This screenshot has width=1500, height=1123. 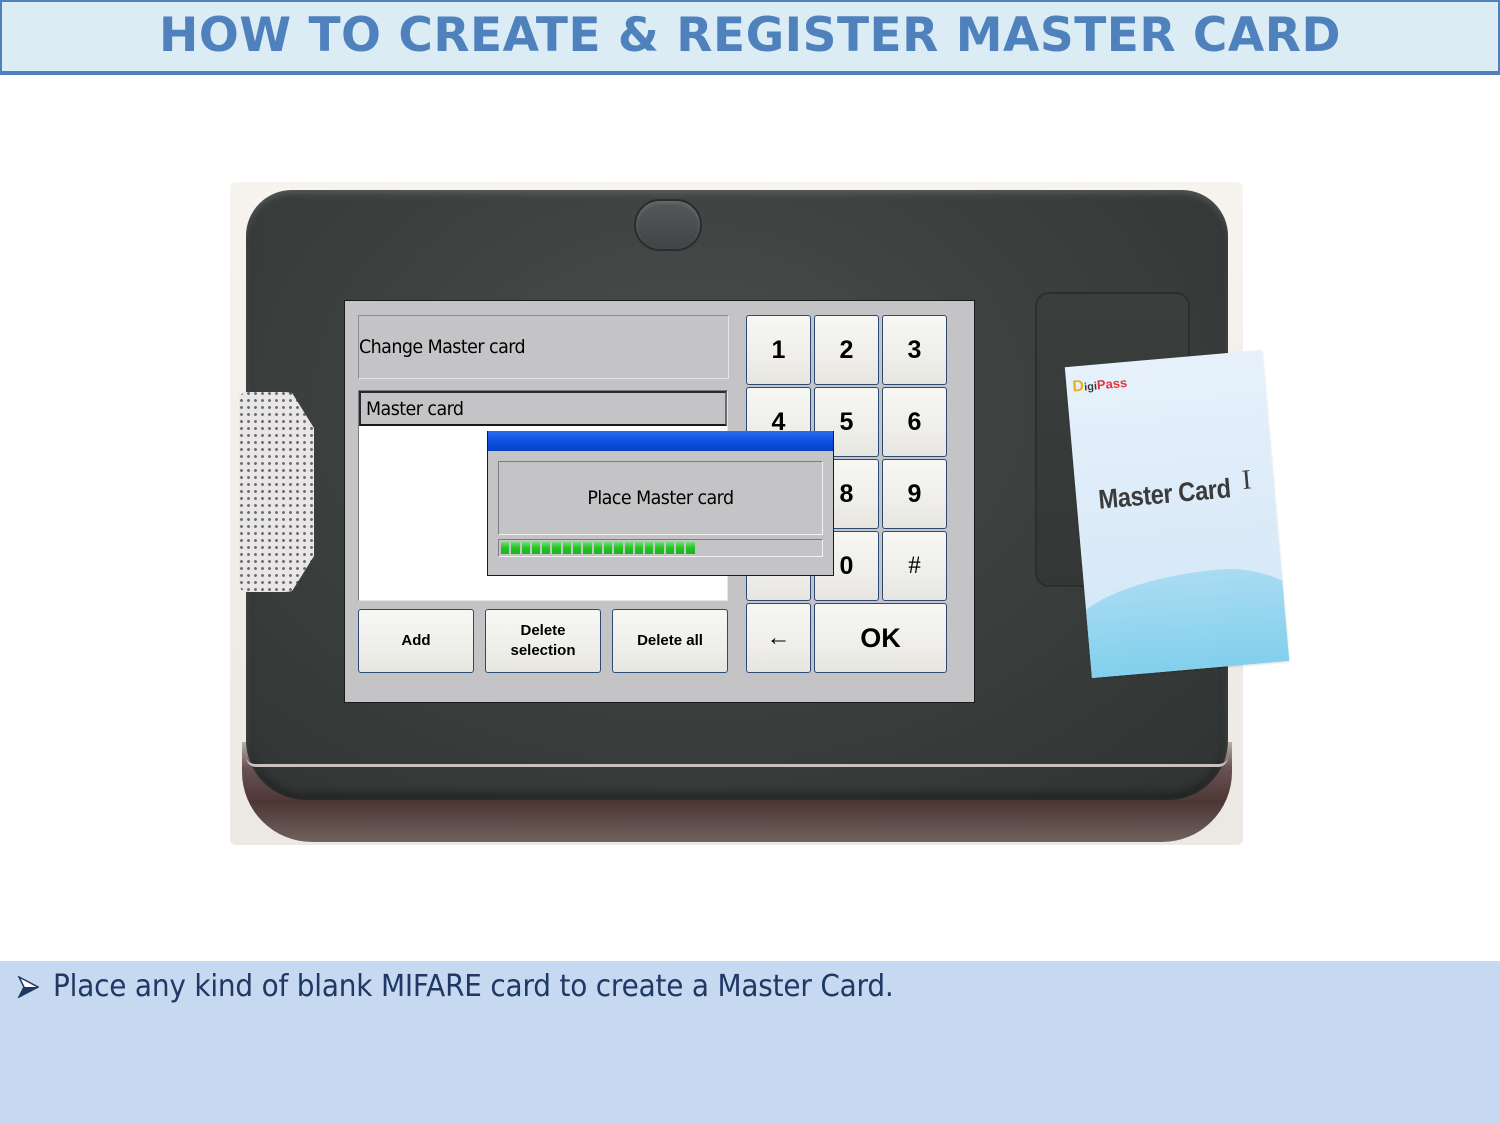 I want to click on delete-selection-label-line2: selection, so click(x=543, y=650).